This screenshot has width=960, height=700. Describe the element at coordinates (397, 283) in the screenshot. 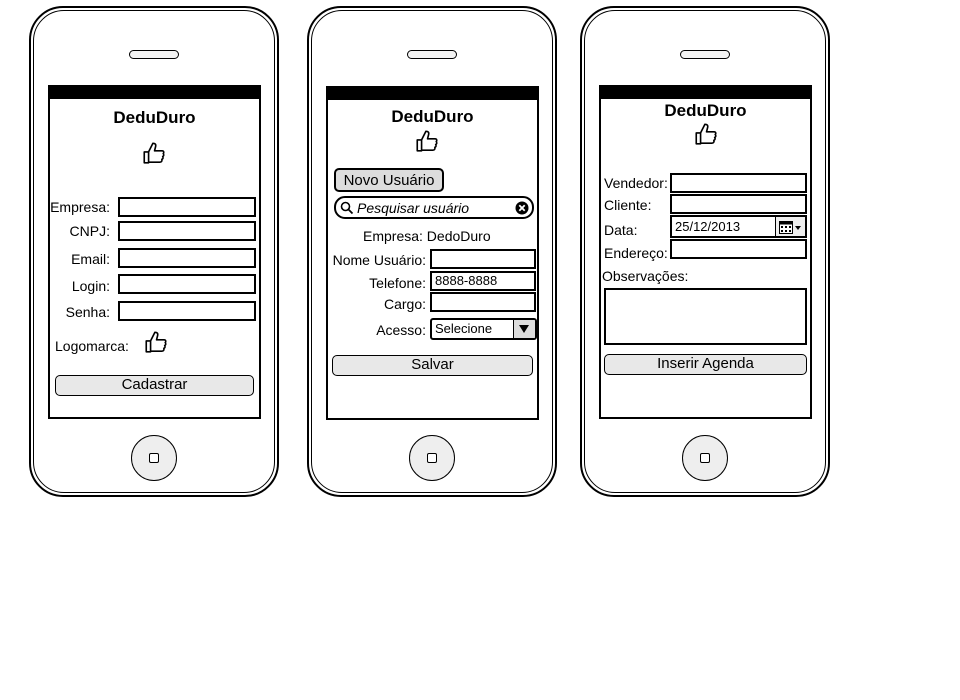

I see `telefone-label: Telefone:` at that location.